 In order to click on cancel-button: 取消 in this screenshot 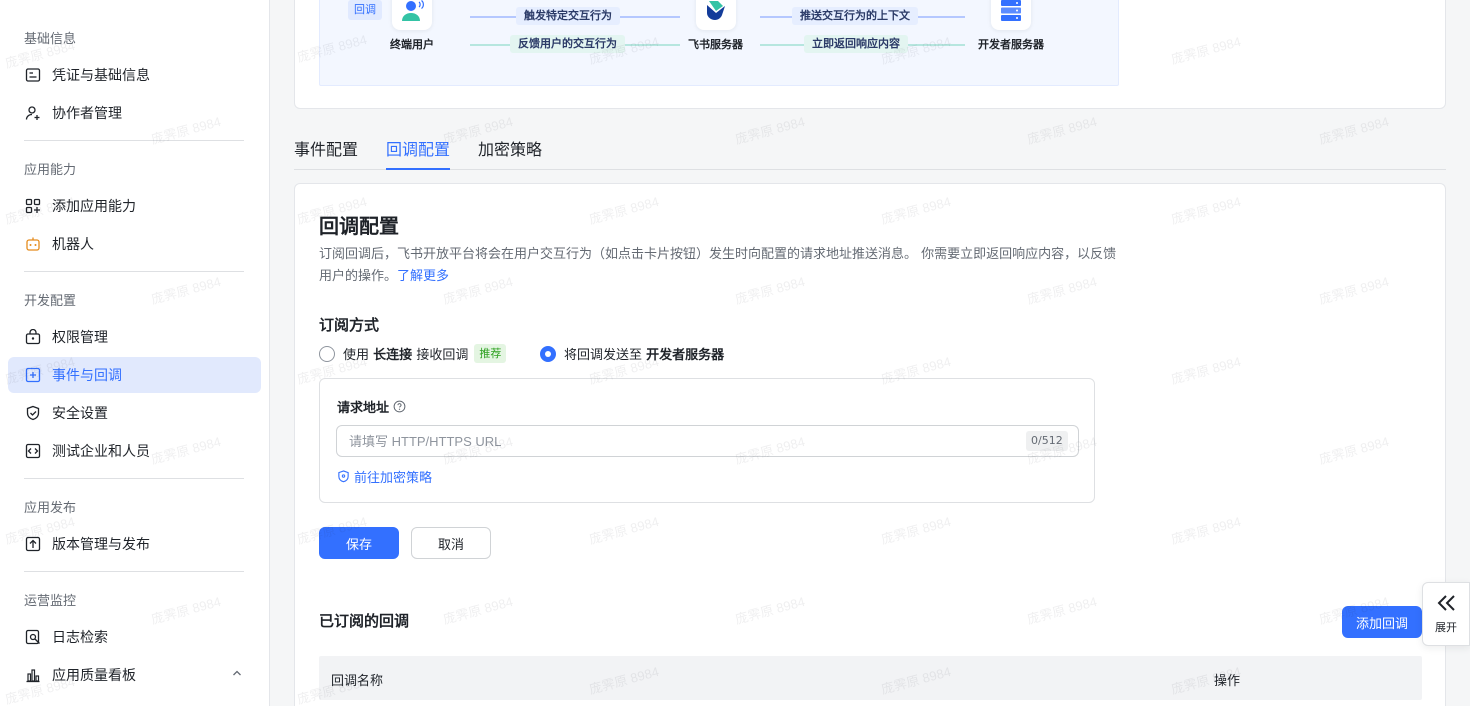, I will do `click(451, 543)`.